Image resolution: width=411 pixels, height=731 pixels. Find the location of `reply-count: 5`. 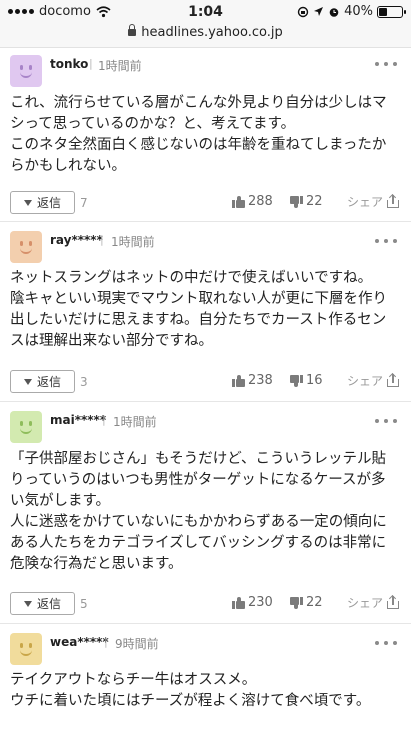

reply-count: 5 is located at coordinates (84, 604).